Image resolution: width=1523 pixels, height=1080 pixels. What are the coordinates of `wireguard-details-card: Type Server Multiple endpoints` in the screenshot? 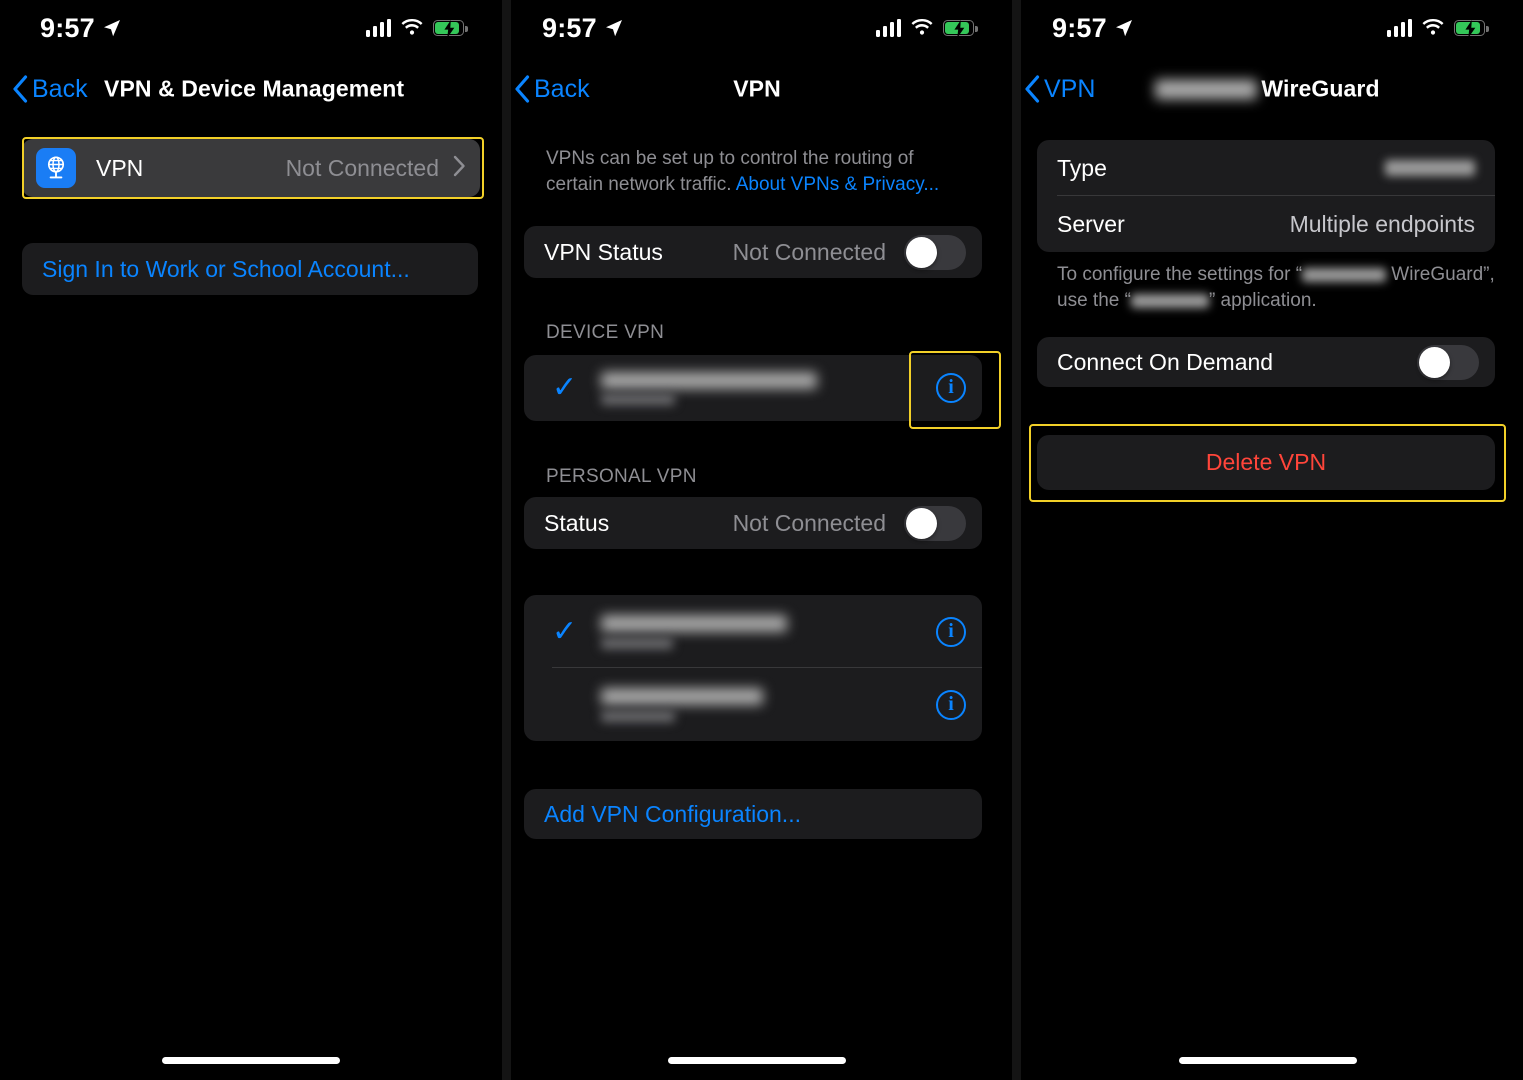 It's located at (1266, 196).